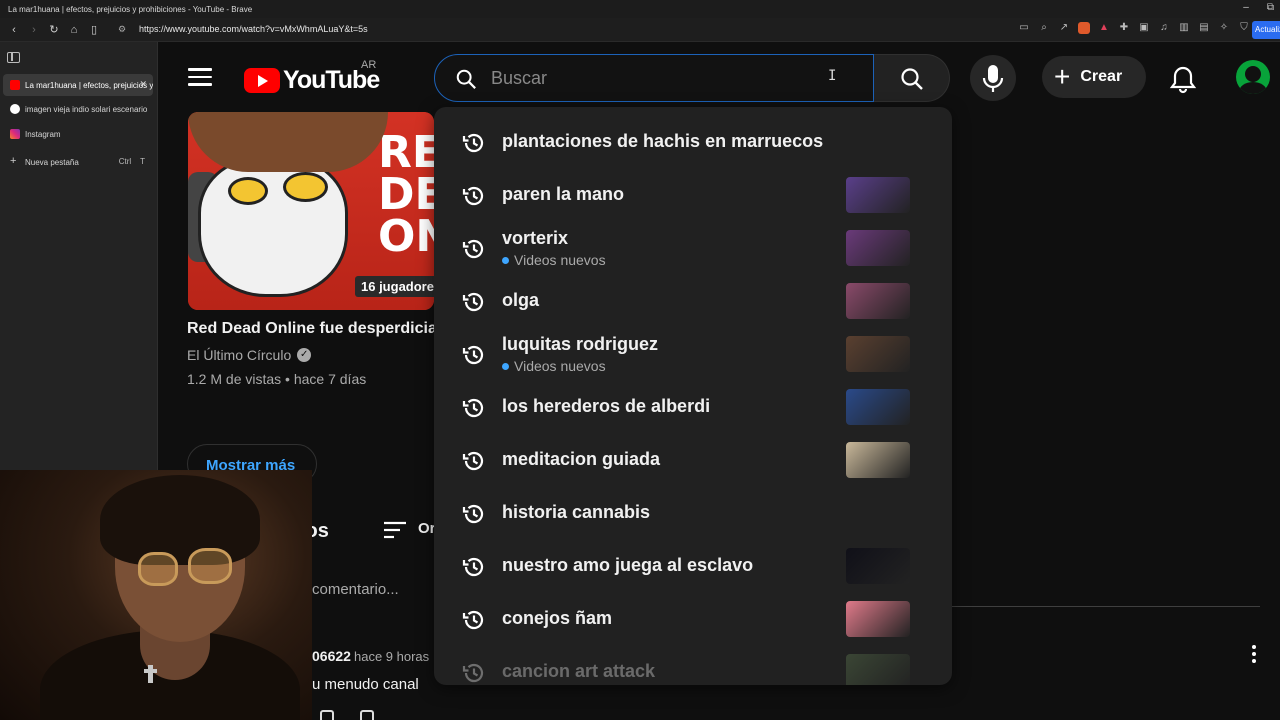 The height and width of the screenshot is (720, 1280). What do you see at coordinates (1184, 28) in the screenshot?
I see `sidebar-icon: ▥` at bounding box center [1184, 28].